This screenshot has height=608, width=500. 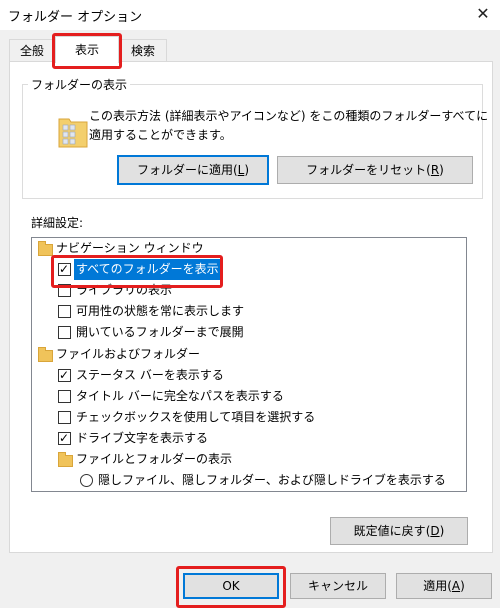 I want to click on tree-item-label: ファイルとフォルダーの表示, so click(x=154, y=459).